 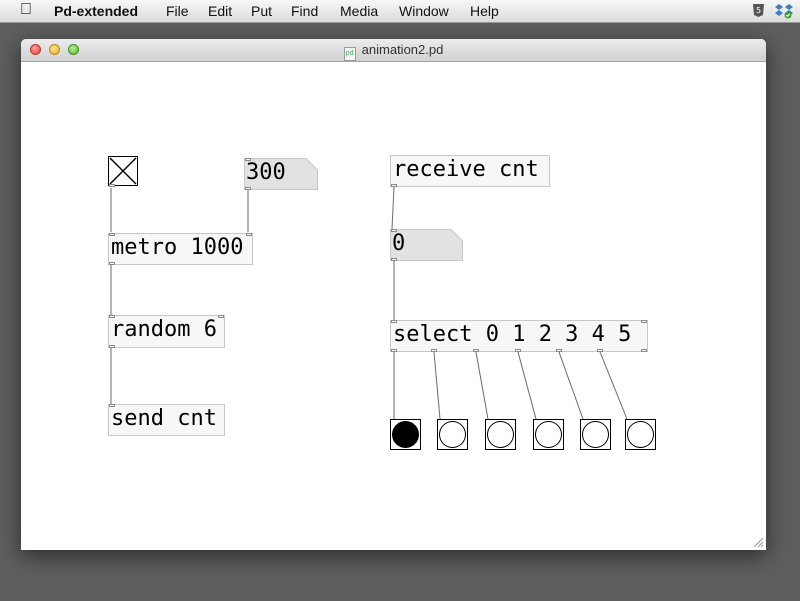 I want to click on metro-interval-inlet, so click(x=248, y=159).